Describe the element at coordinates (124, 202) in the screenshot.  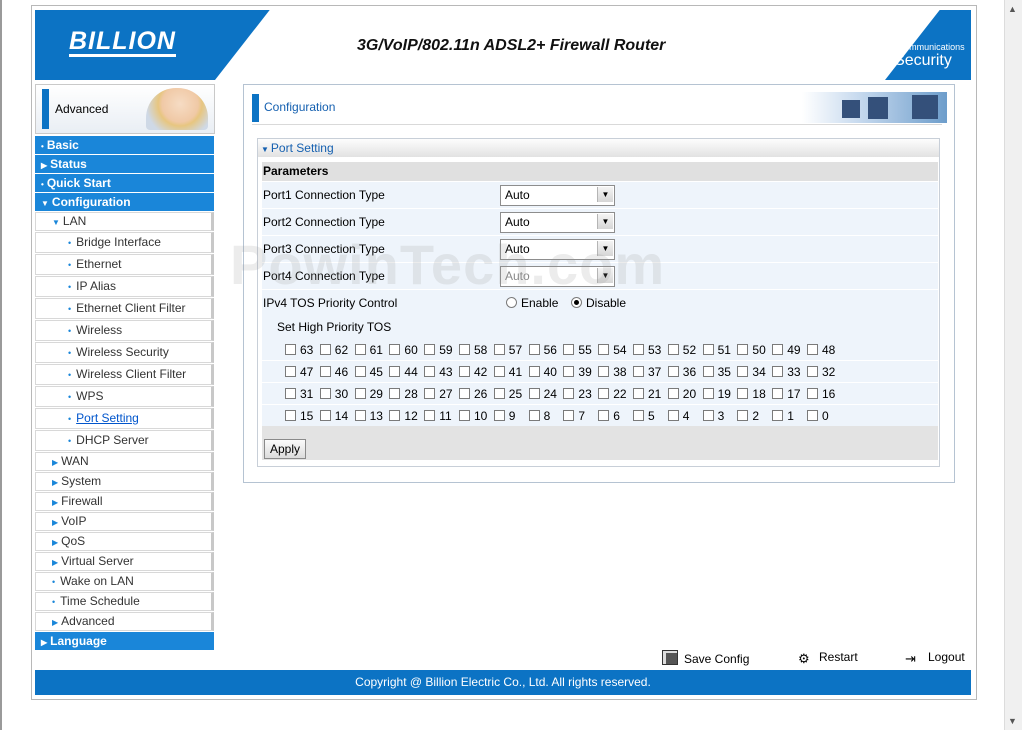
I see `sidebar-item-configuration: ▼ Configuration` at that location.